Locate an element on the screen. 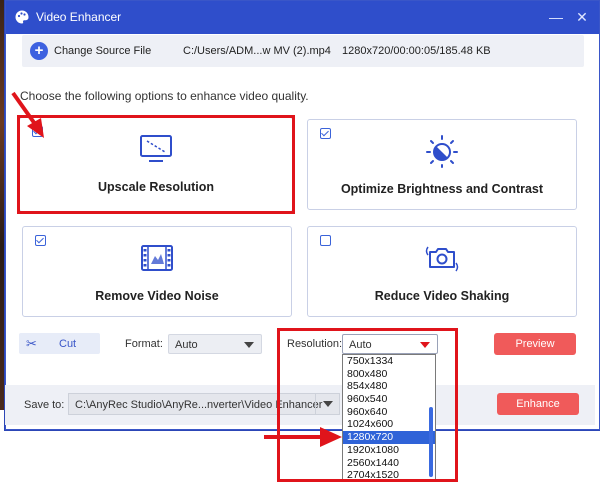  cut-label: Cut is located at coordinates (68, 344).